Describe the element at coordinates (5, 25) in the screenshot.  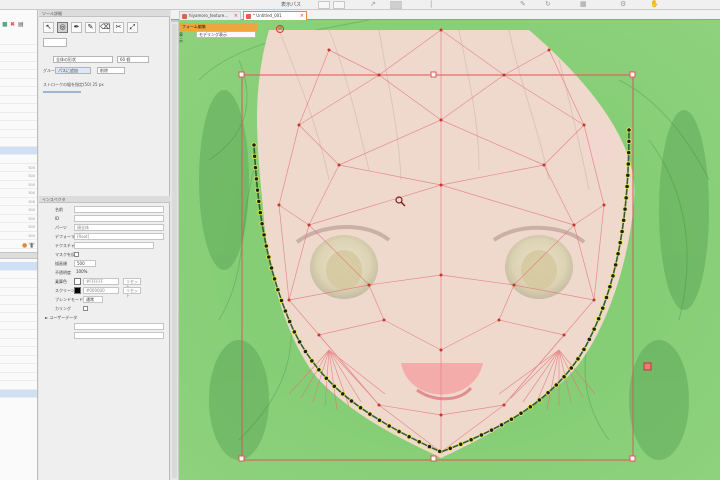
I see `add-icon: ■` at that location.